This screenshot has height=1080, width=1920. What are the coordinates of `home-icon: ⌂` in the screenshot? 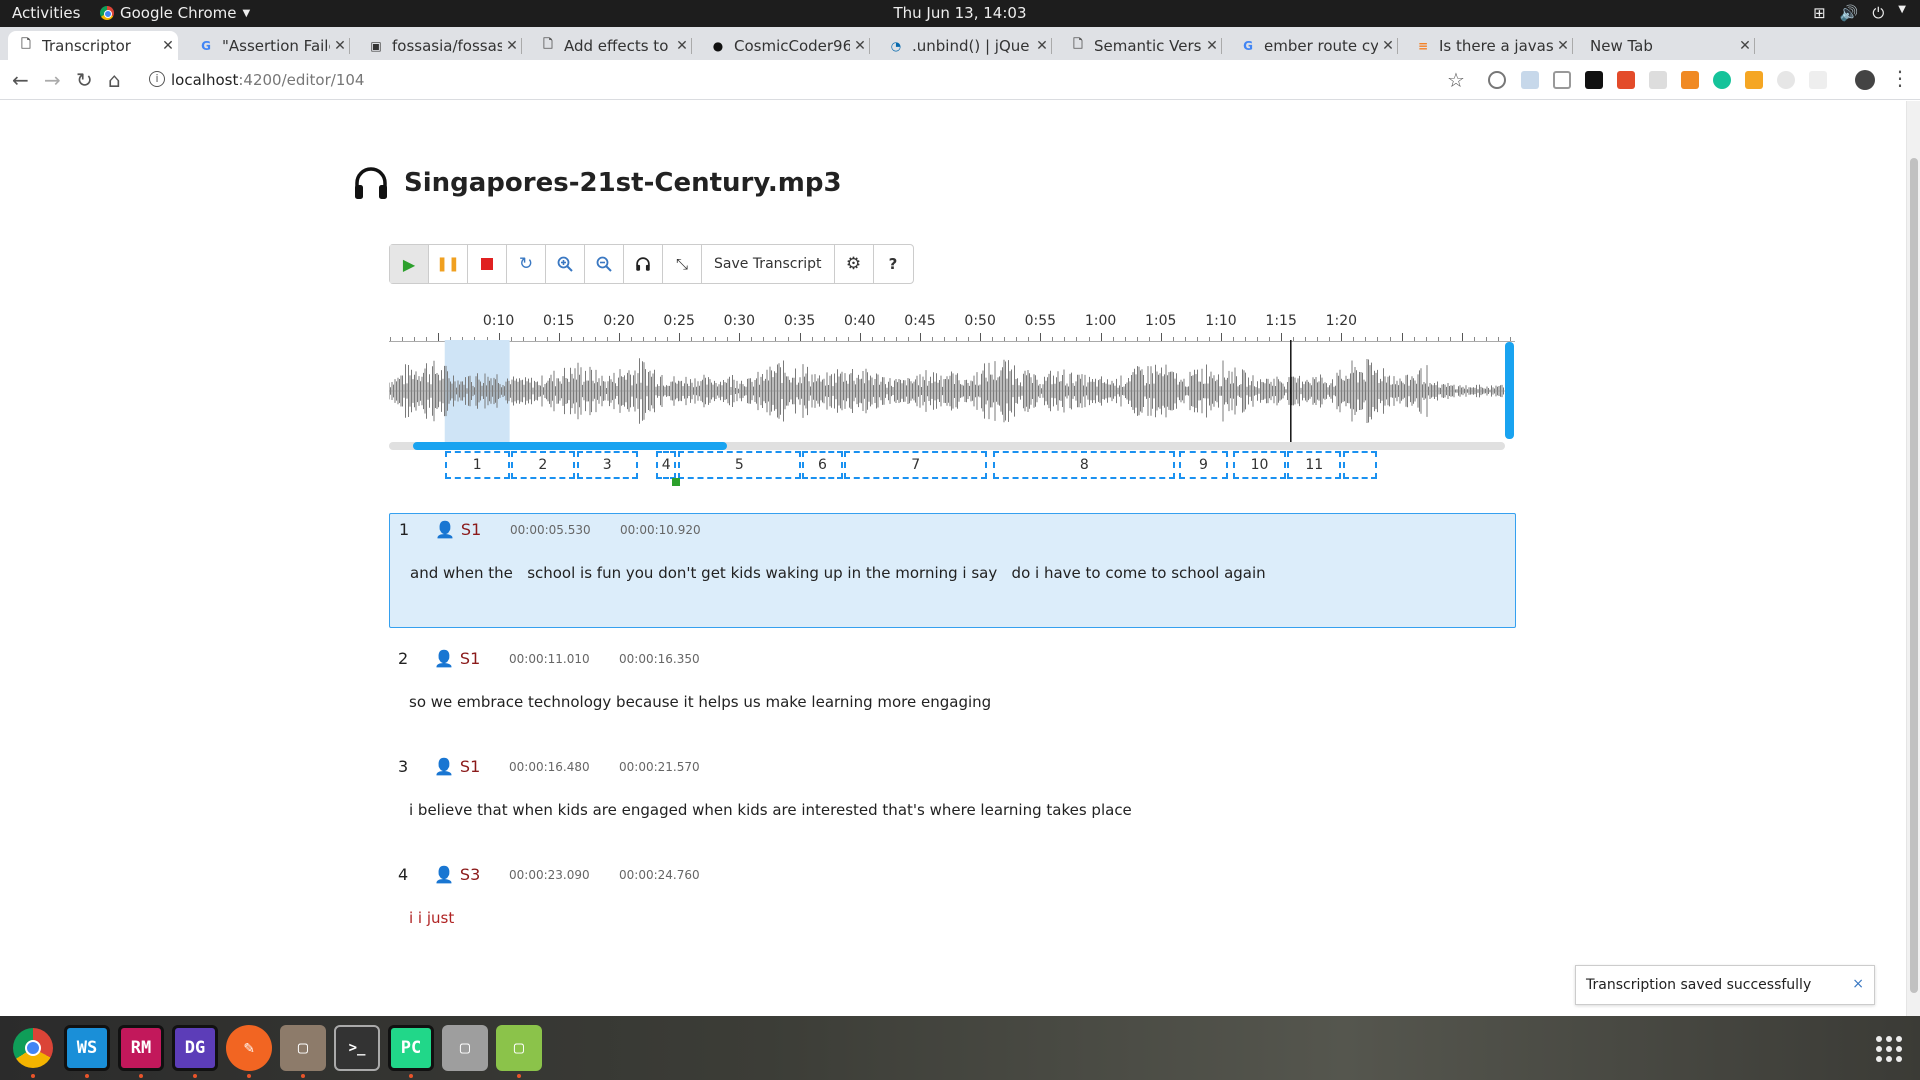 It's located at (114, 80).